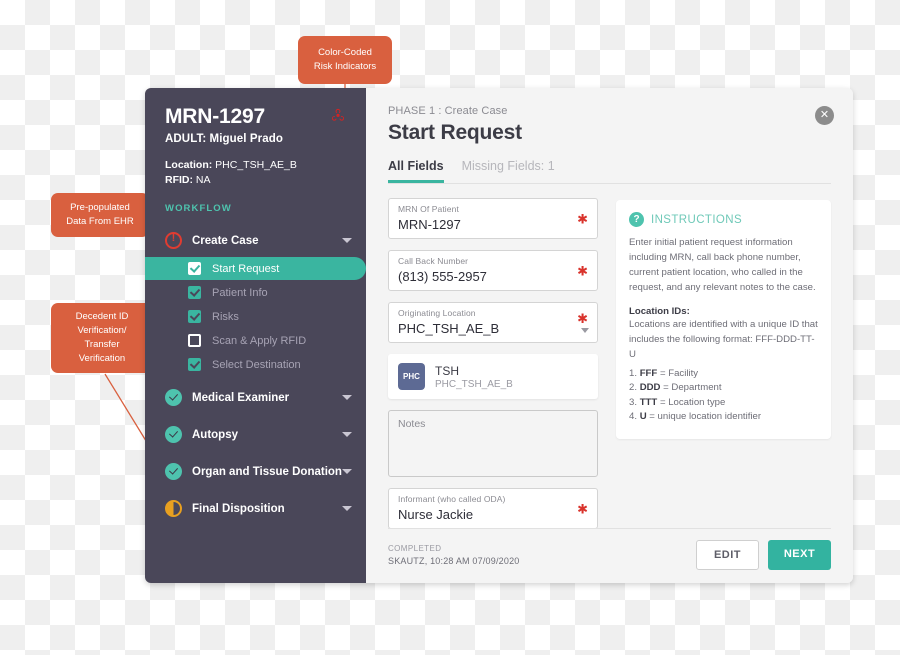 This screenshot has height=655, width=900. Describe the element at coordinates (636, 219) in the screenshot. I see `question-mark-icon: ?` at that location.